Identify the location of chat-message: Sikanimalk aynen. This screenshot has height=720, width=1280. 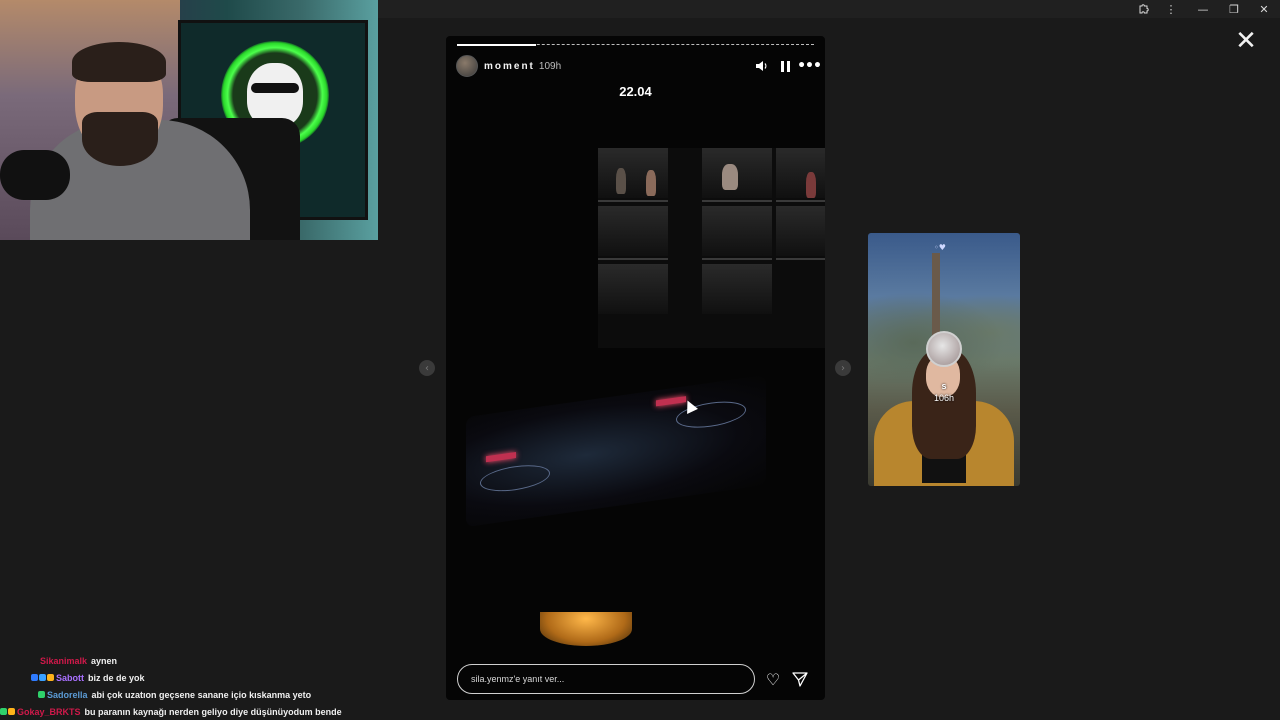
(190, 660).